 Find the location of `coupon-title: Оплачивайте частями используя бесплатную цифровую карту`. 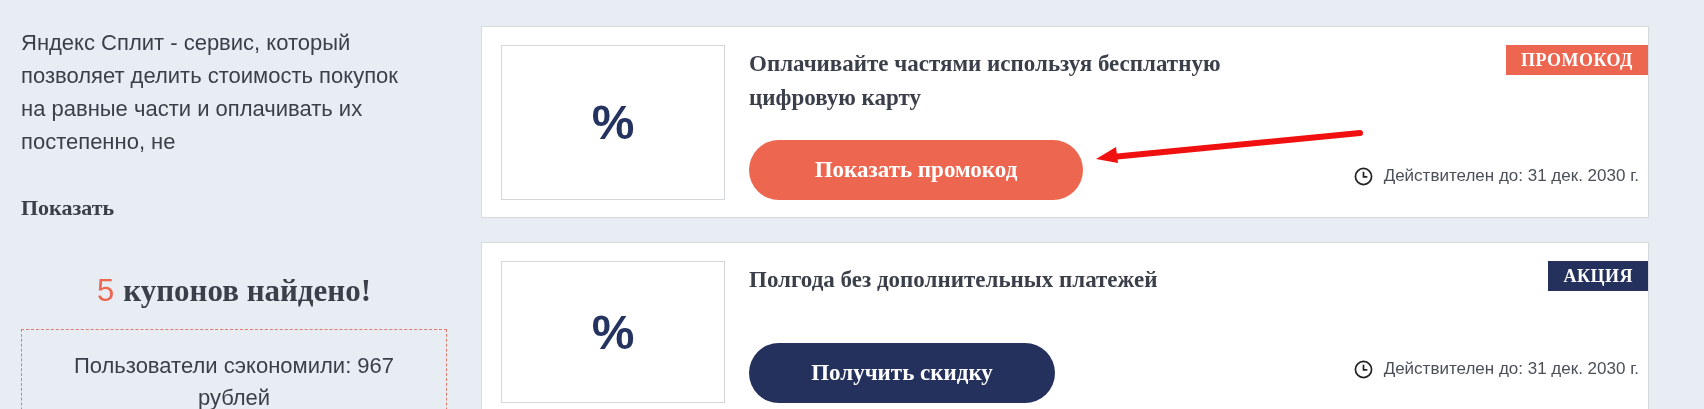

coupon-title: Оплачивайте частями используя бесплатную цифровую карту is located at coordinates (985, 81).